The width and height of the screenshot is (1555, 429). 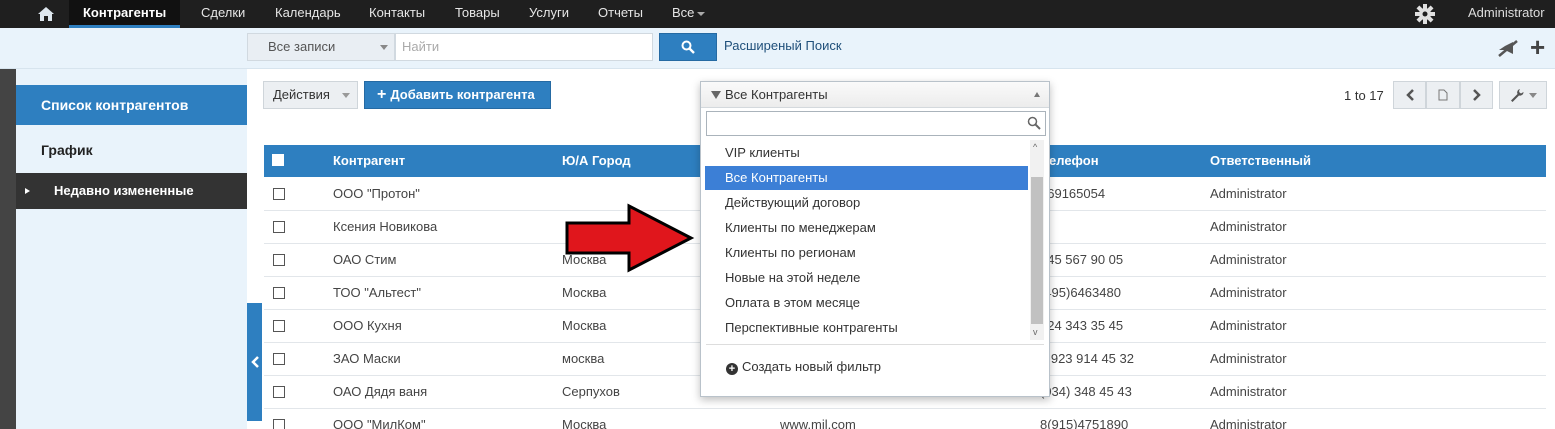 I want to click on filter-selected-label: Все Контрагенты, so click(x=776, y=94).